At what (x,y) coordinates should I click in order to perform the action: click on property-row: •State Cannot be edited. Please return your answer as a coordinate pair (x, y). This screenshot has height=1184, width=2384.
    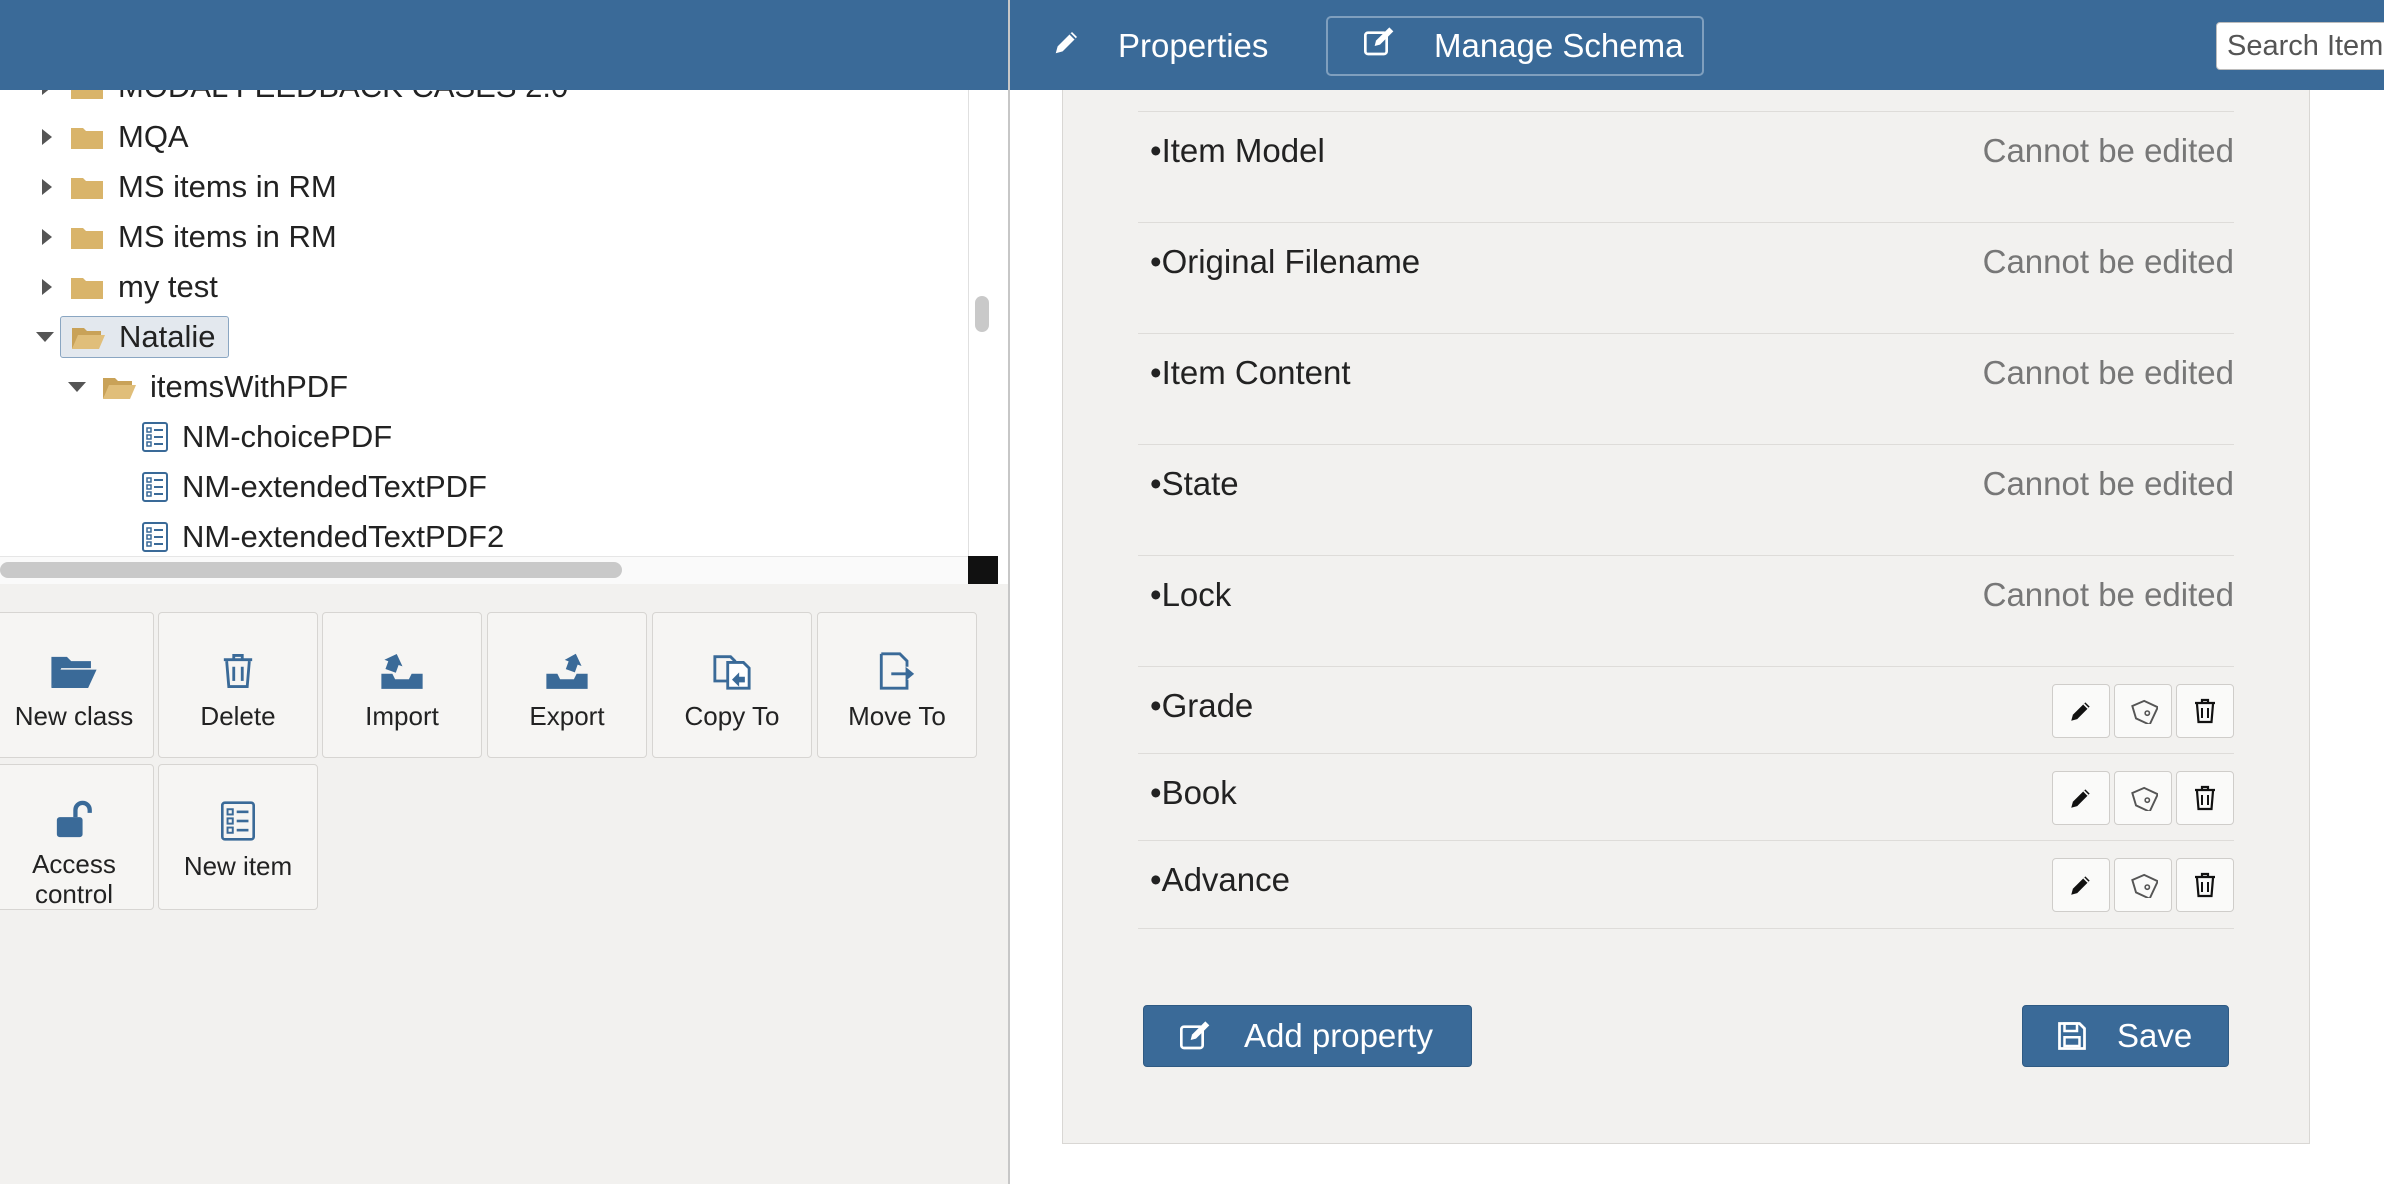
    Looking at the image, I should click on (1686, 500).